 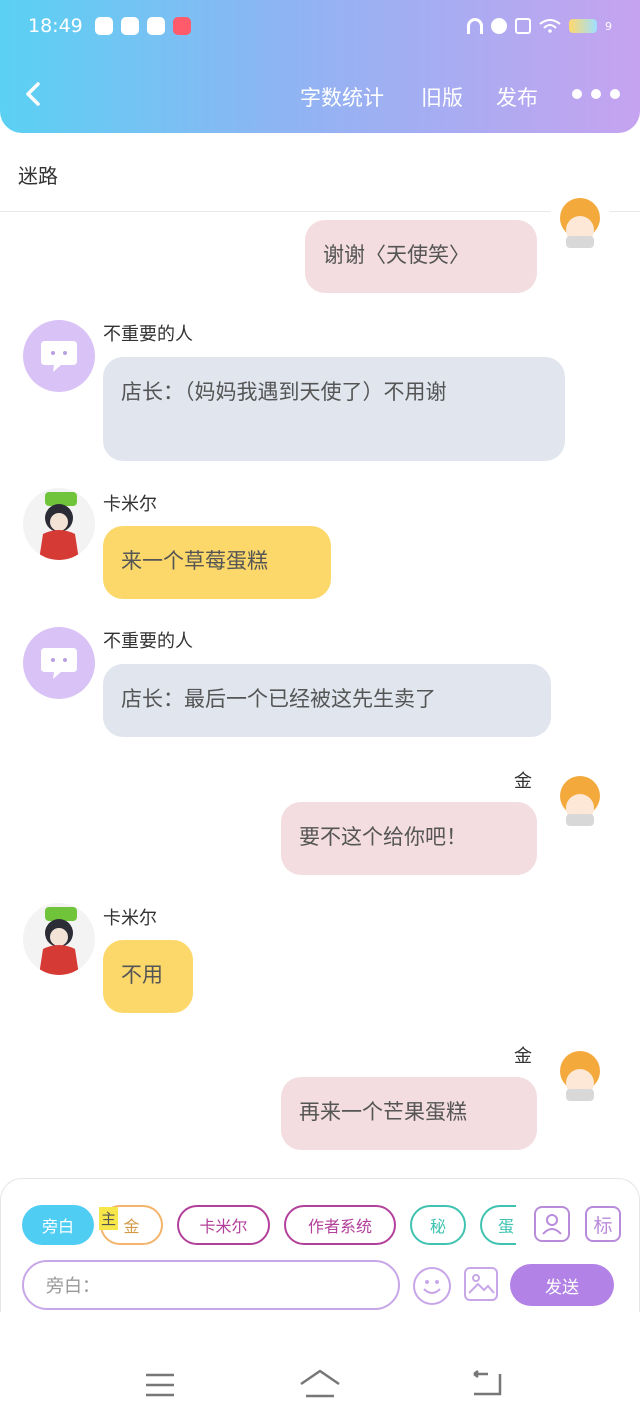 What do you see at coordinates (160, 1385) in the screenshot?
I see `menu-nav-icon` at bounding box center [160, 1385].